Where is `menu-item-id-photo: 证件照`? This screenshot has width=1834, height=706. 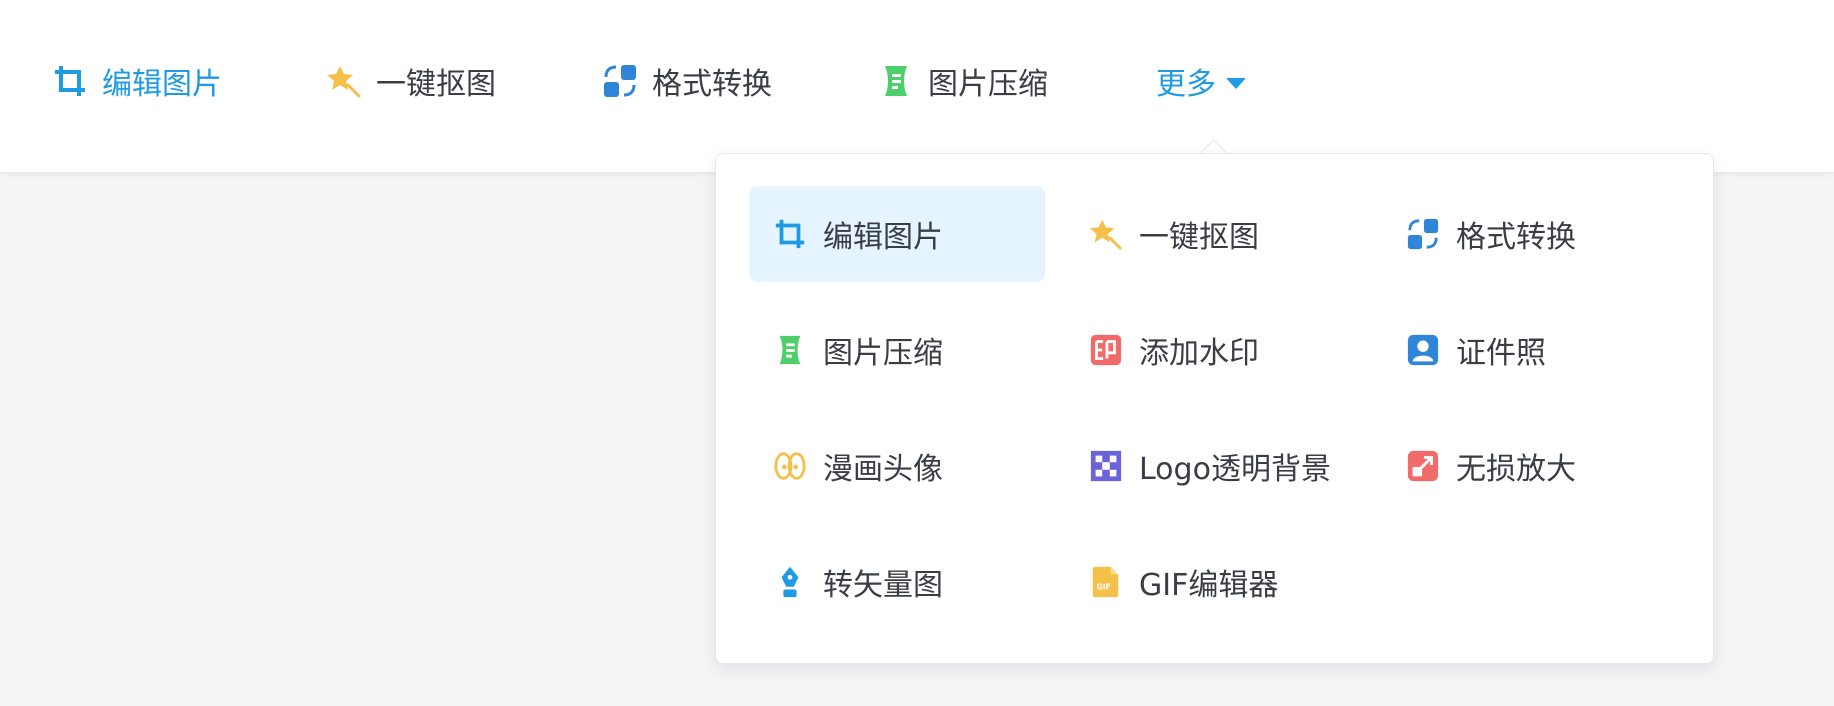 menu-item-id-photo: 证件照 is located at coordinates (1530, 350).